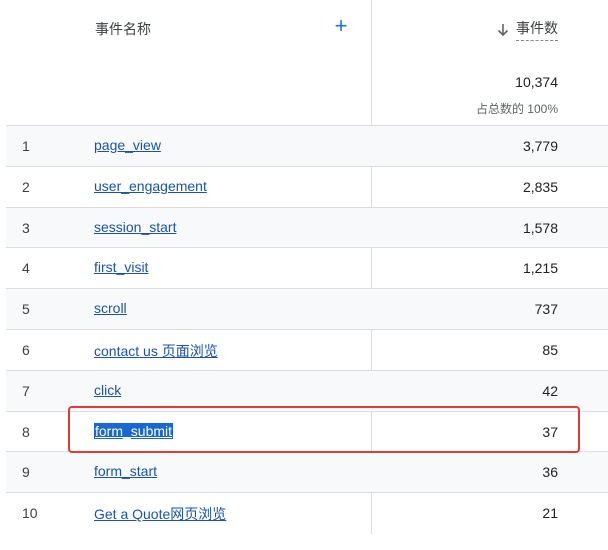 This screenshot has height=550, width=608. What do you see at coordinates (341, 26) in the screenshot?
I see `add-dimension-button: +` at bounding box center [341, 26].